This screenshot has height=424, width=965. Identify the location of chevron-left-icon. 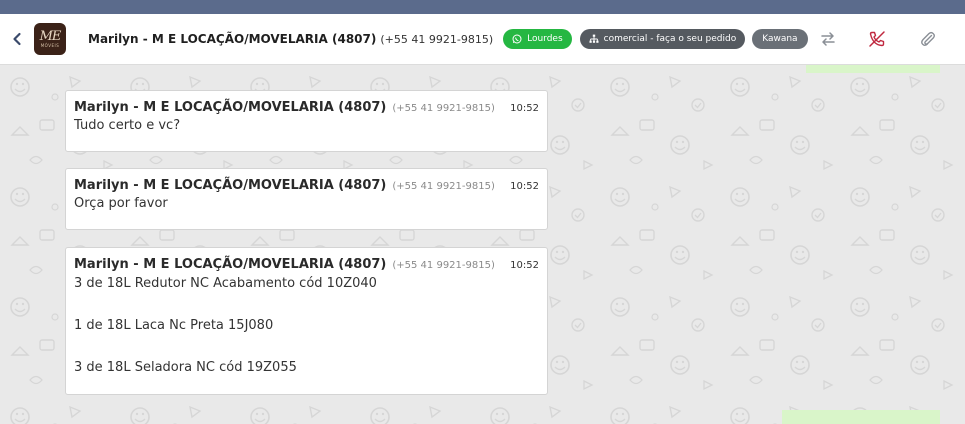
(17, 39).